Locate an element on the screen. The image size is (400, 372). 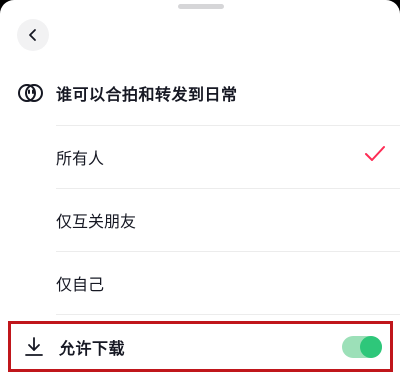
option-mutual-friends: 仅互关朋友 is located at coordinates (228, 220).